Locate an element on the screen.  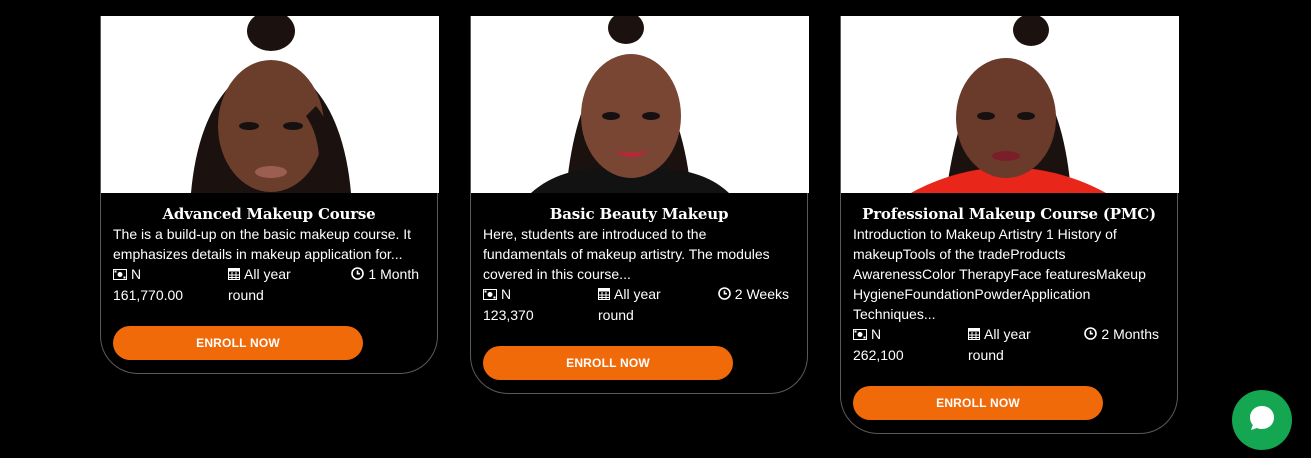
course-title: Basic Beauty Makeup is located at coordinates (639, 214).